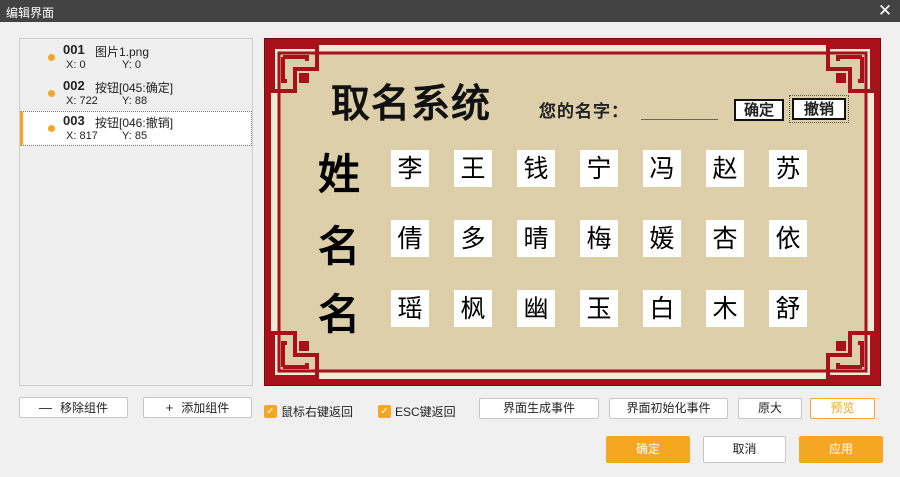 This screenshot has width=900, height=477. Describe the element at coordinates (339, 174) in the screenshot. I see `row-head-surname: 姓` at that location.